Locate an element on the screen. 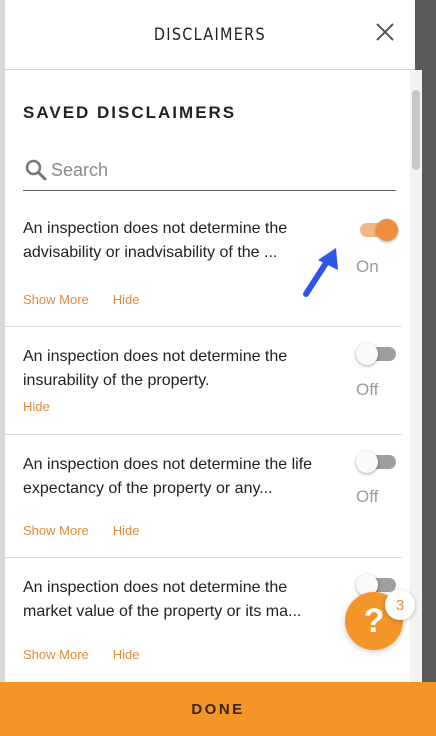 The height and width of the screenshot is (736, 436). disclaimer-links: Hide is located at coordinates (36, 406).